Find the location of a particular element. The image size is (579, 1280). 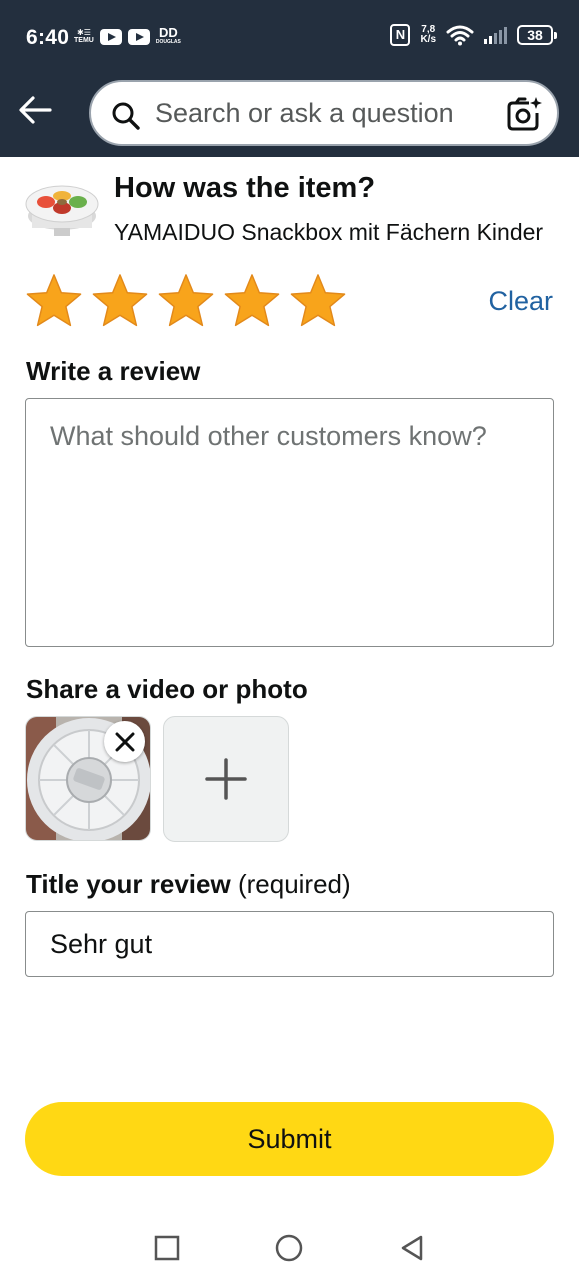

arrow-left-icon is located at coordinates (35, 110).